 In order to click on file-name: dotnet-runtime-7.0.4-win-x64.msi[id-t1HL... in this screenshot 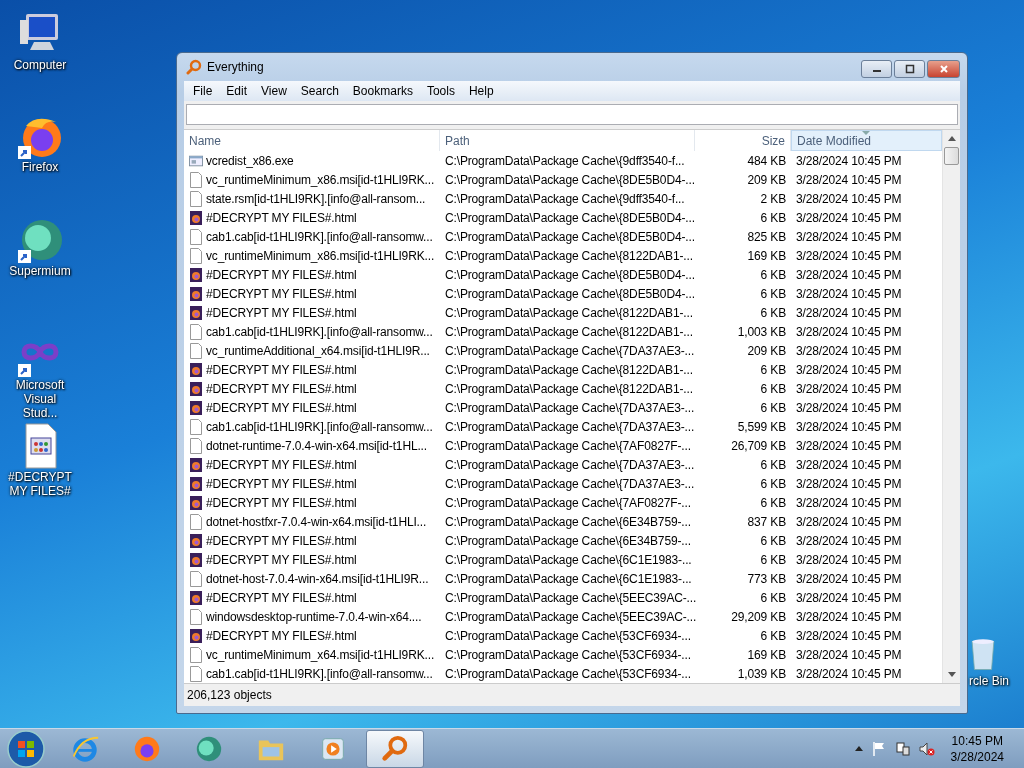, I will do `click(316, 445)`.